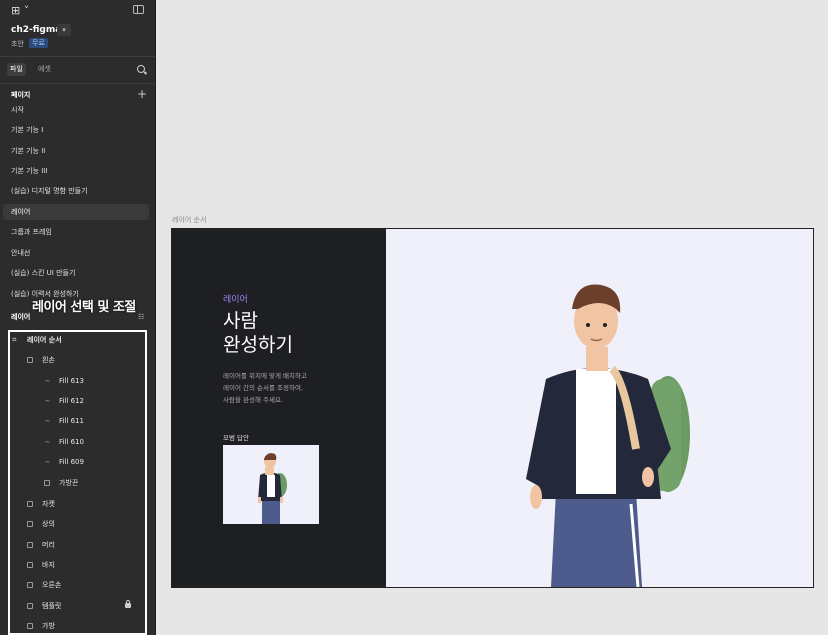  What do you see at coordinates (71, 442) in the screenshot?
I see `layer-label: Fill 610` at bounding box center [71, 442].